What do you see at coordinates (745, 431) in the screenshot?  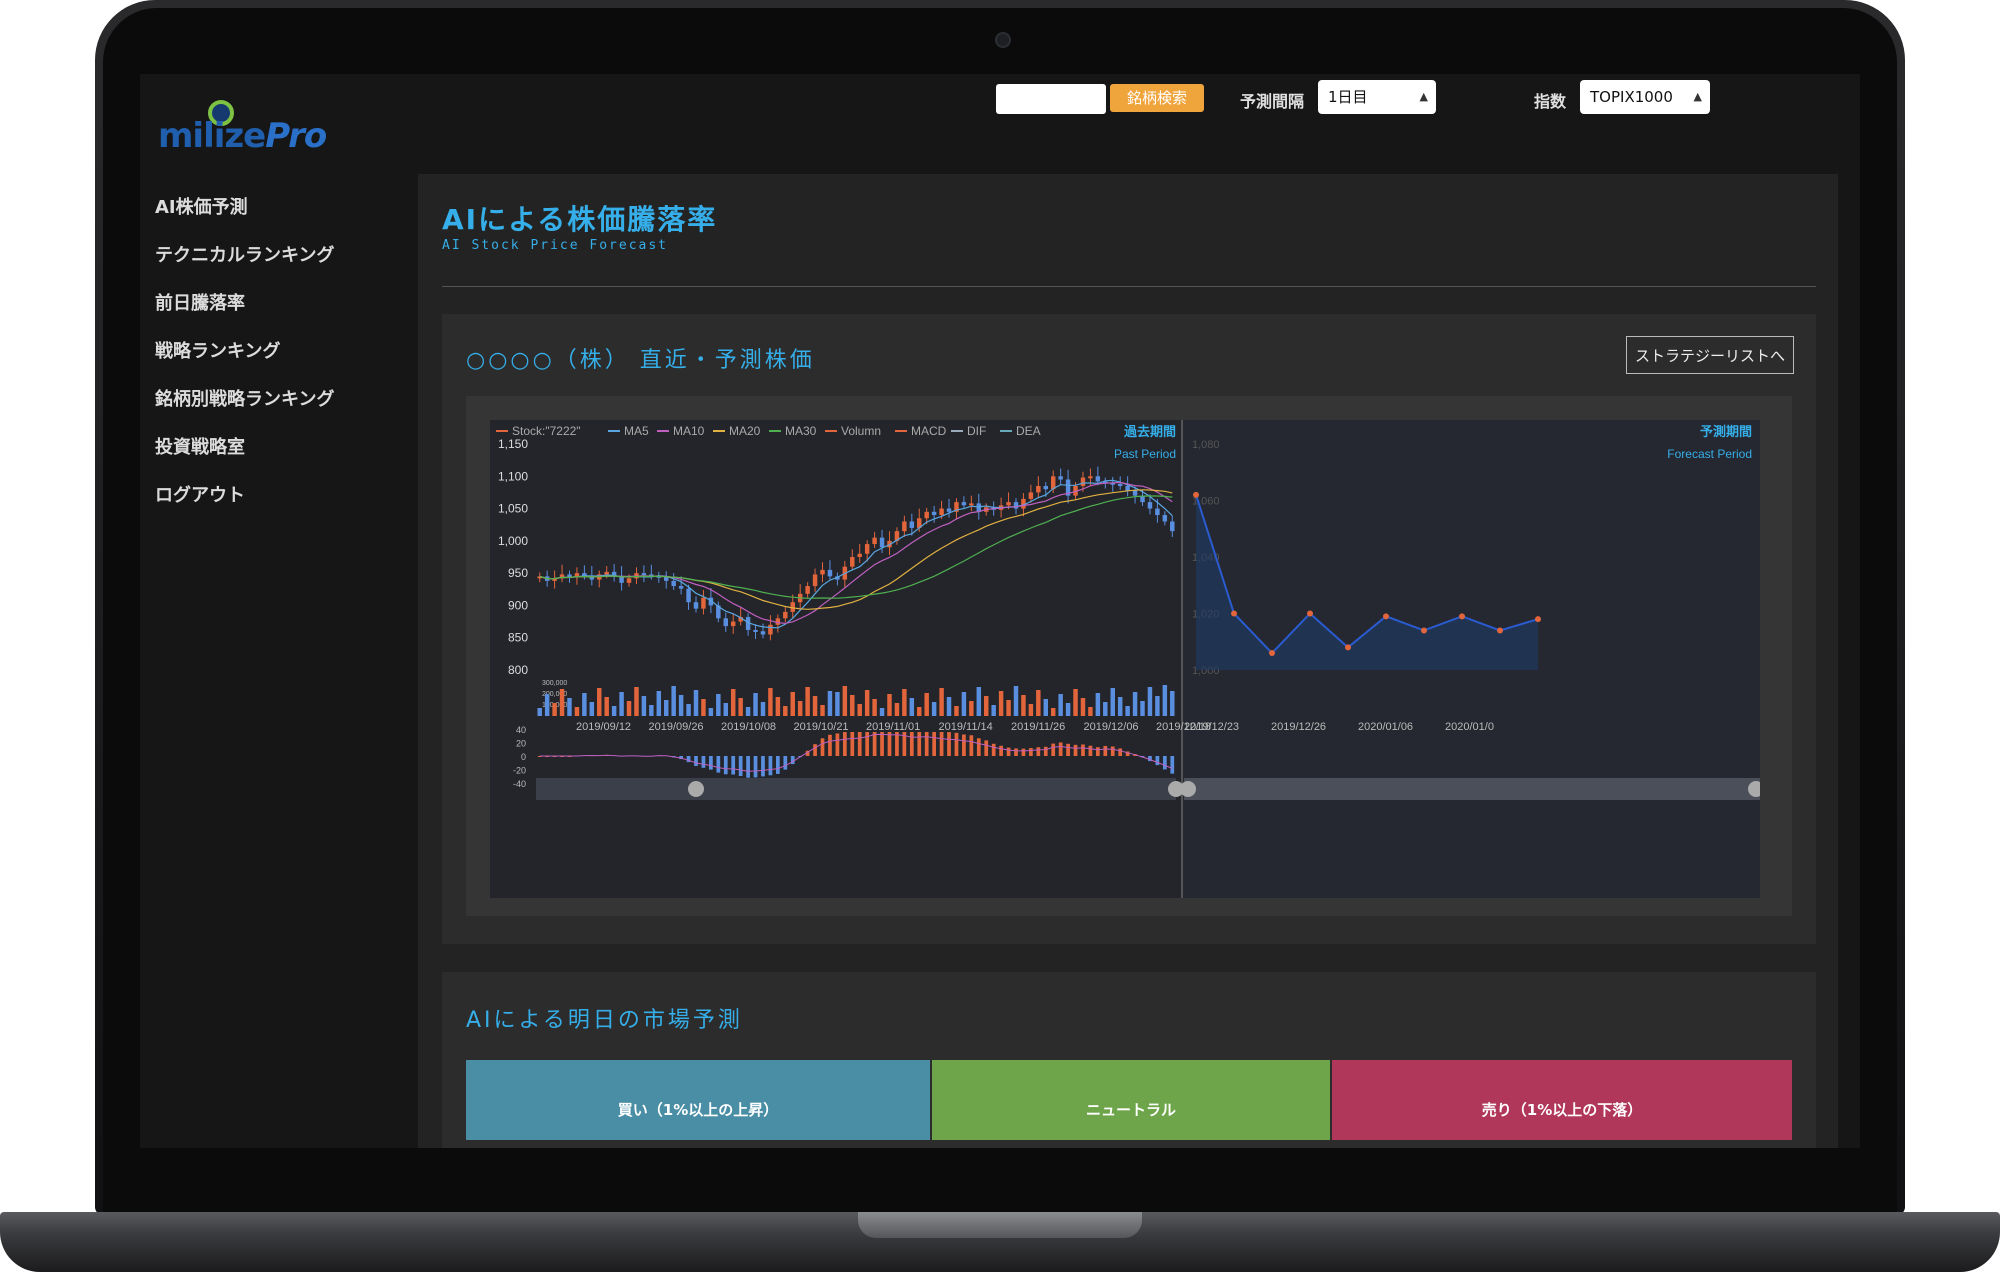 I see `legend-entry: MA20` at bounding box center [745, 431].